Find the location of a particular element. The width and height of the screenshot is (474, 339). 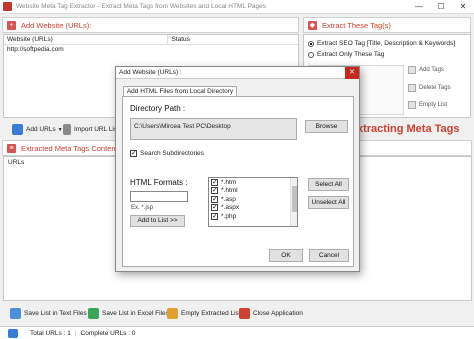

unselect-all-button: Unselect All is located at coordinates (328, 202).